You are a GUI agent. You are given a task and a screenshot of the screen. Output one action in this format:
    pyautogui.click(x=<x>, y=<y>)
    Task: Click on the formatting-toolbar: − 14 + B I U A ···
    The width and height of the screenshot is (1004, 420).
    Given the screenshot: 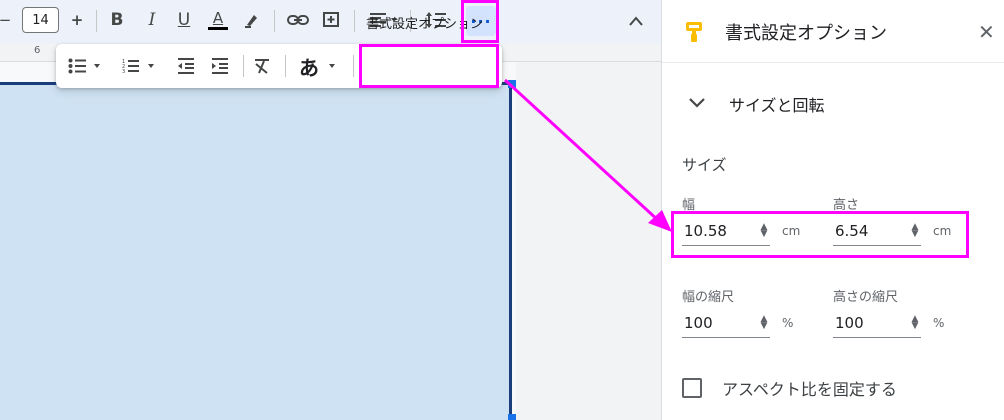 What is the action you would take?
    pyautogui.click(x=330, y=22)
    